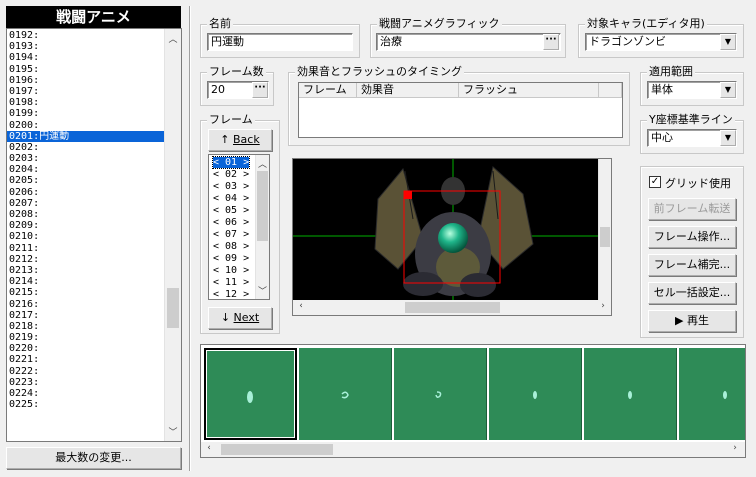  Describe the element at coordinates (661, 42) in the screenshot. I see `target-select: ドラゴンゾンビ` at that location.